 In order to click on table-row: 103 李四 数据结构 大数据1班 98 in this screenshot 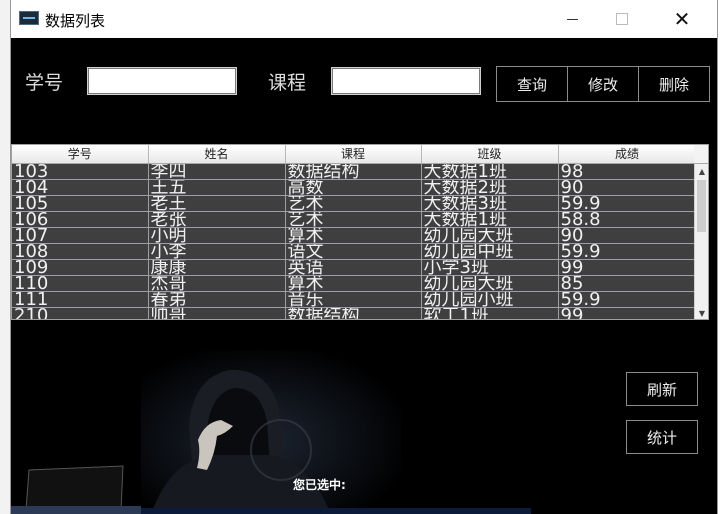, I will do `click(354, 171)`.